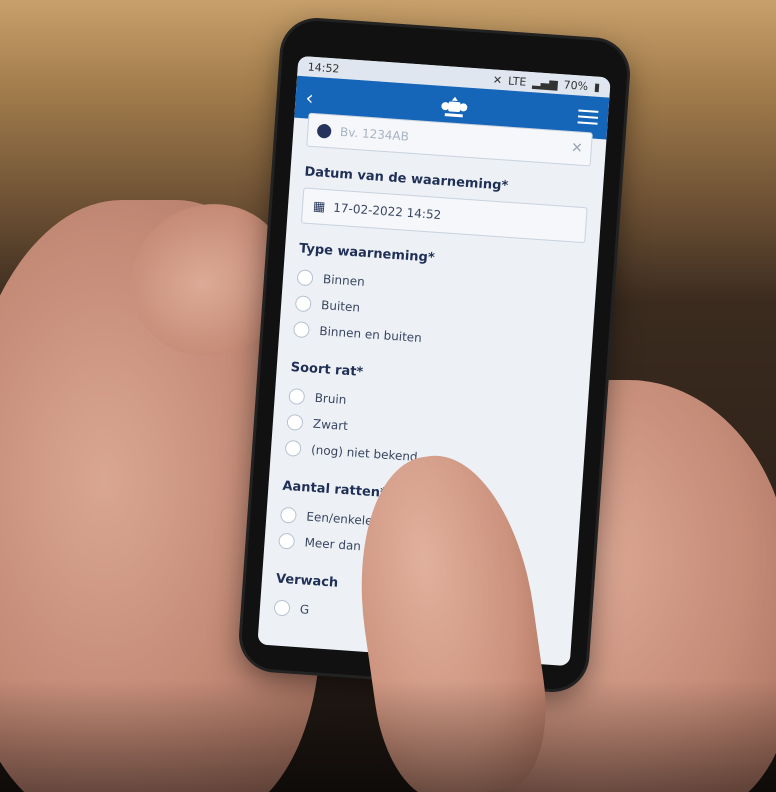 Image resolution: width=776 pixels, height=792 pixels. What do you see at coordinates (324, 131) in the screenshot?
I see `location-pin-icon: ⬤` at bounding box center [324, 131].